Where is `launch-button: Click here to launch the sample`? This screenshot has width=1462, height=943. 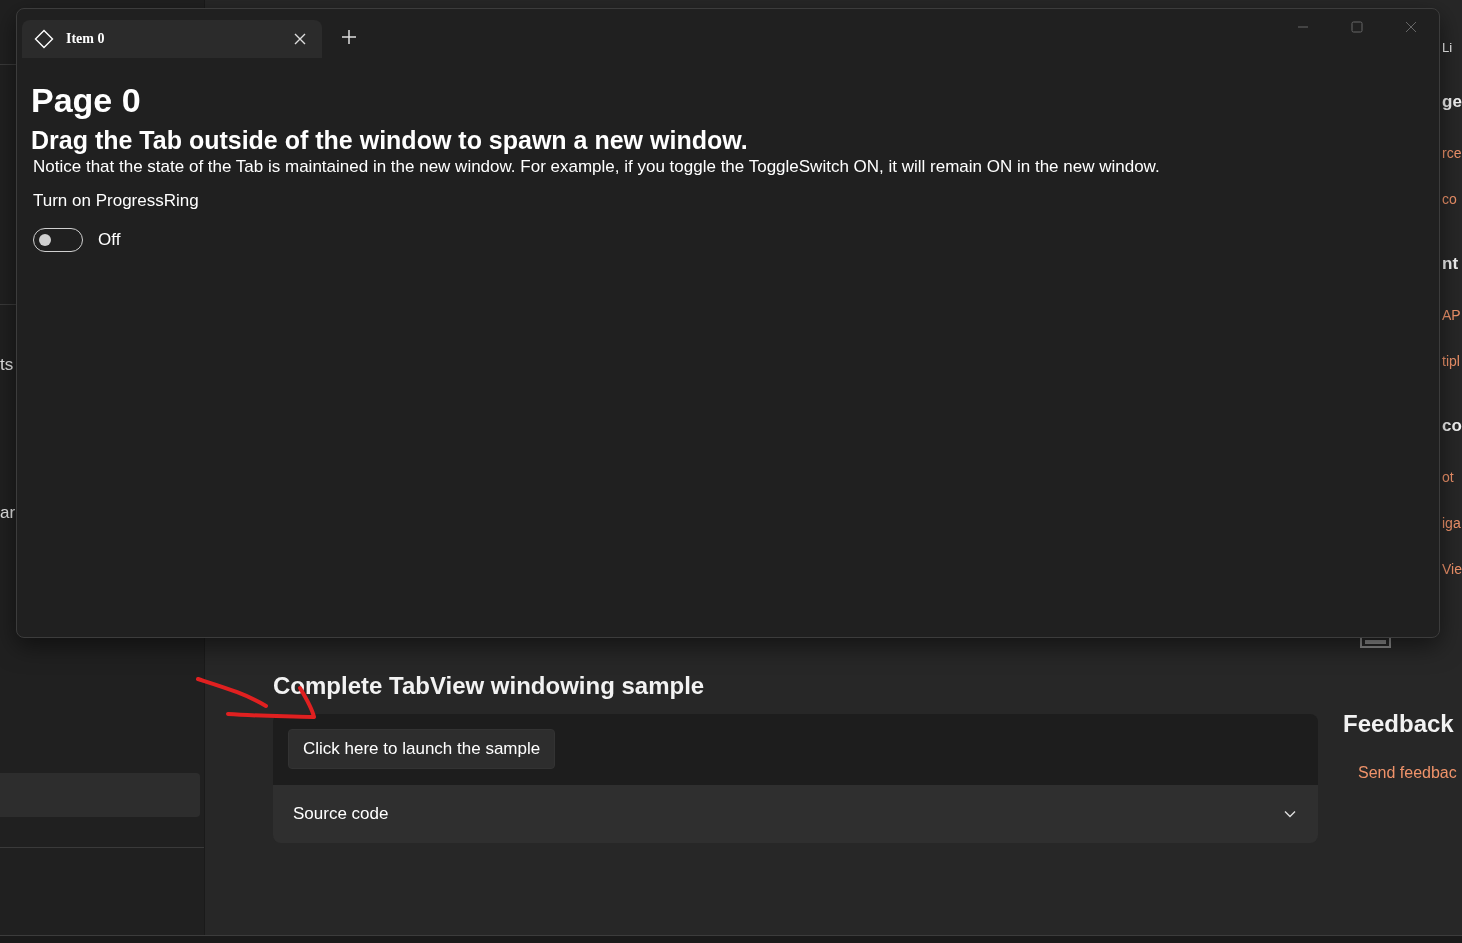 launch-button: Click here to launch the sample is located at coordinates (422, 749).